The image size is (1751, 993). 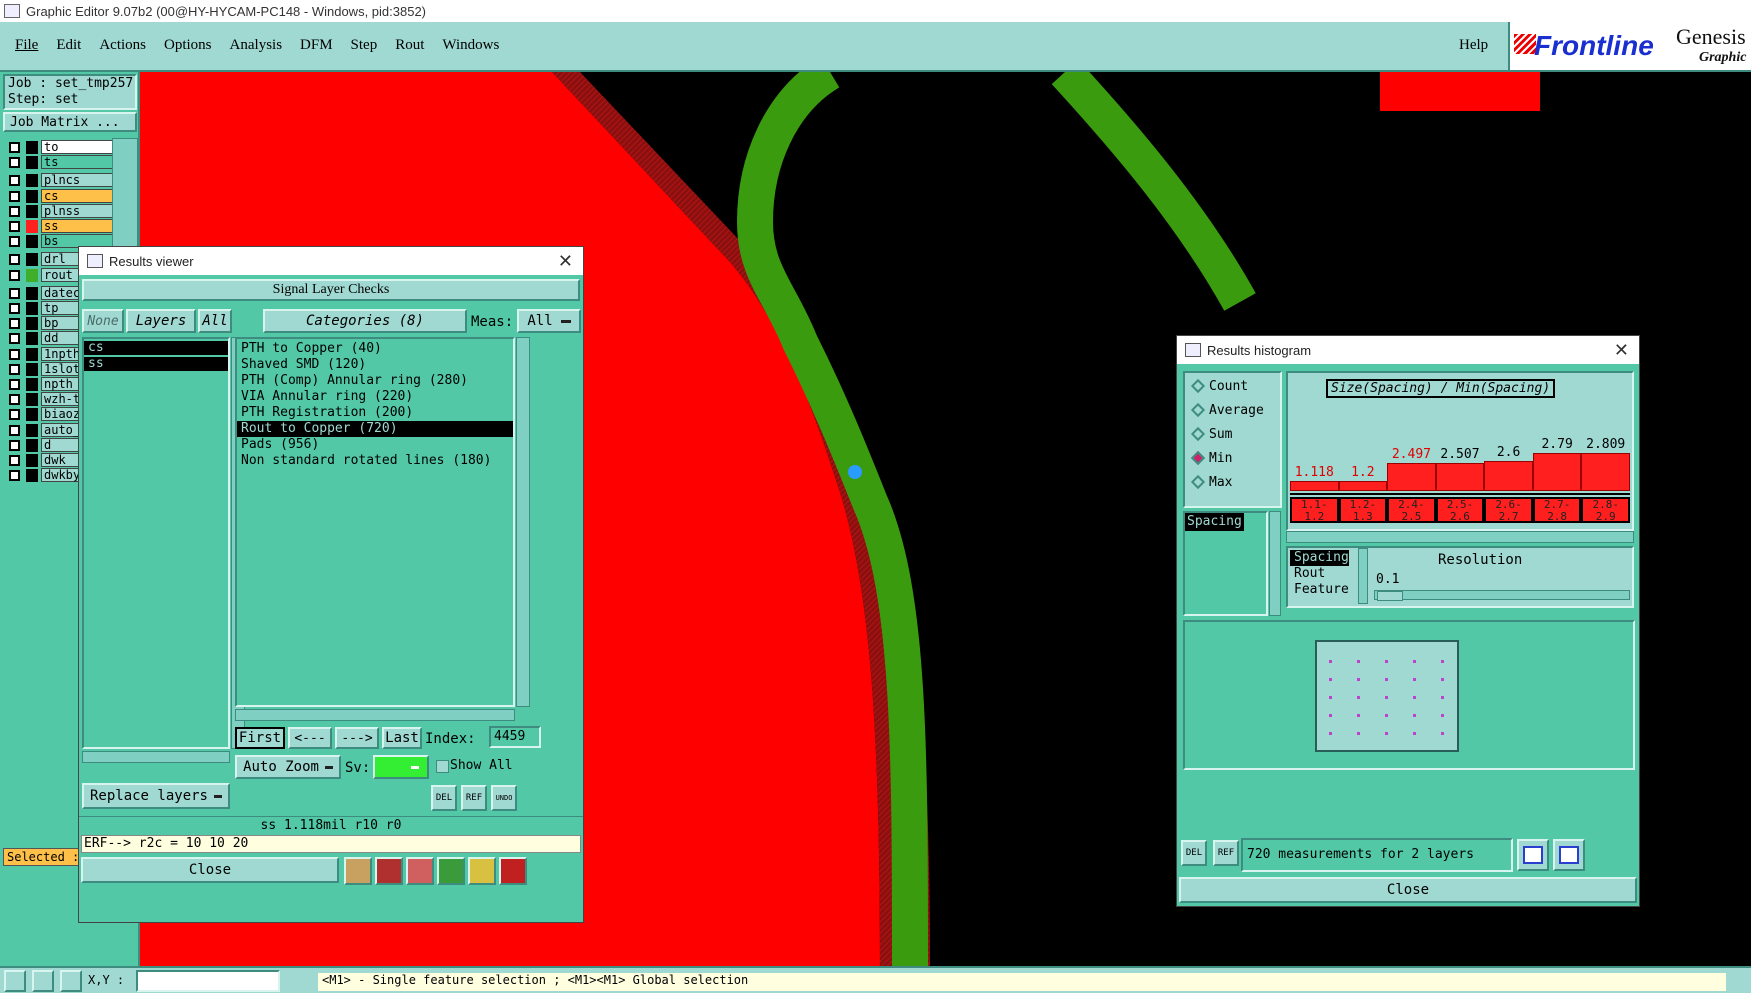 I want to click on mode-radio-count: Count, so click(x=1232, y=387).